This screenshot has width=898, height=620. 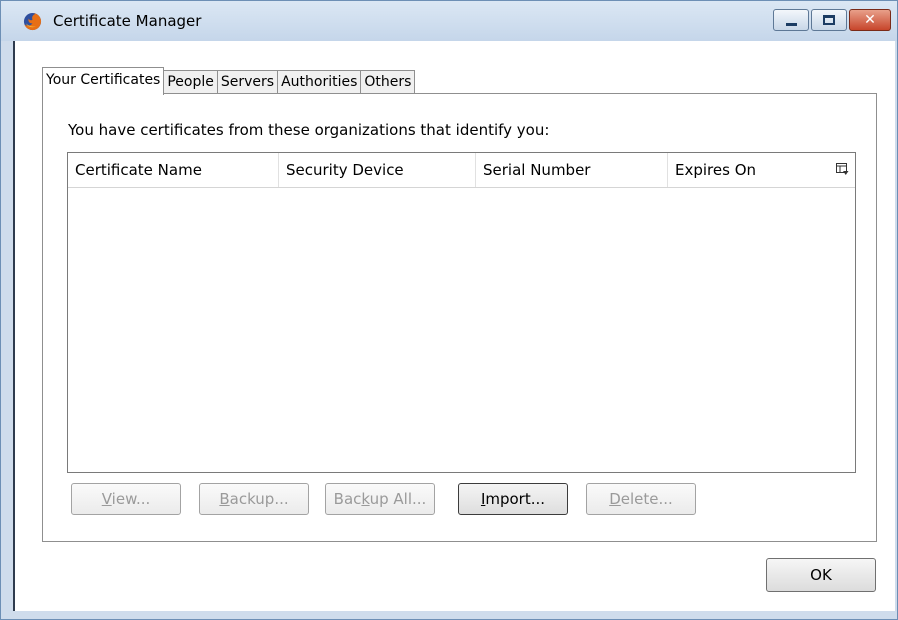 I want to click on close-icon: ✕, so click(x=870, y=20).